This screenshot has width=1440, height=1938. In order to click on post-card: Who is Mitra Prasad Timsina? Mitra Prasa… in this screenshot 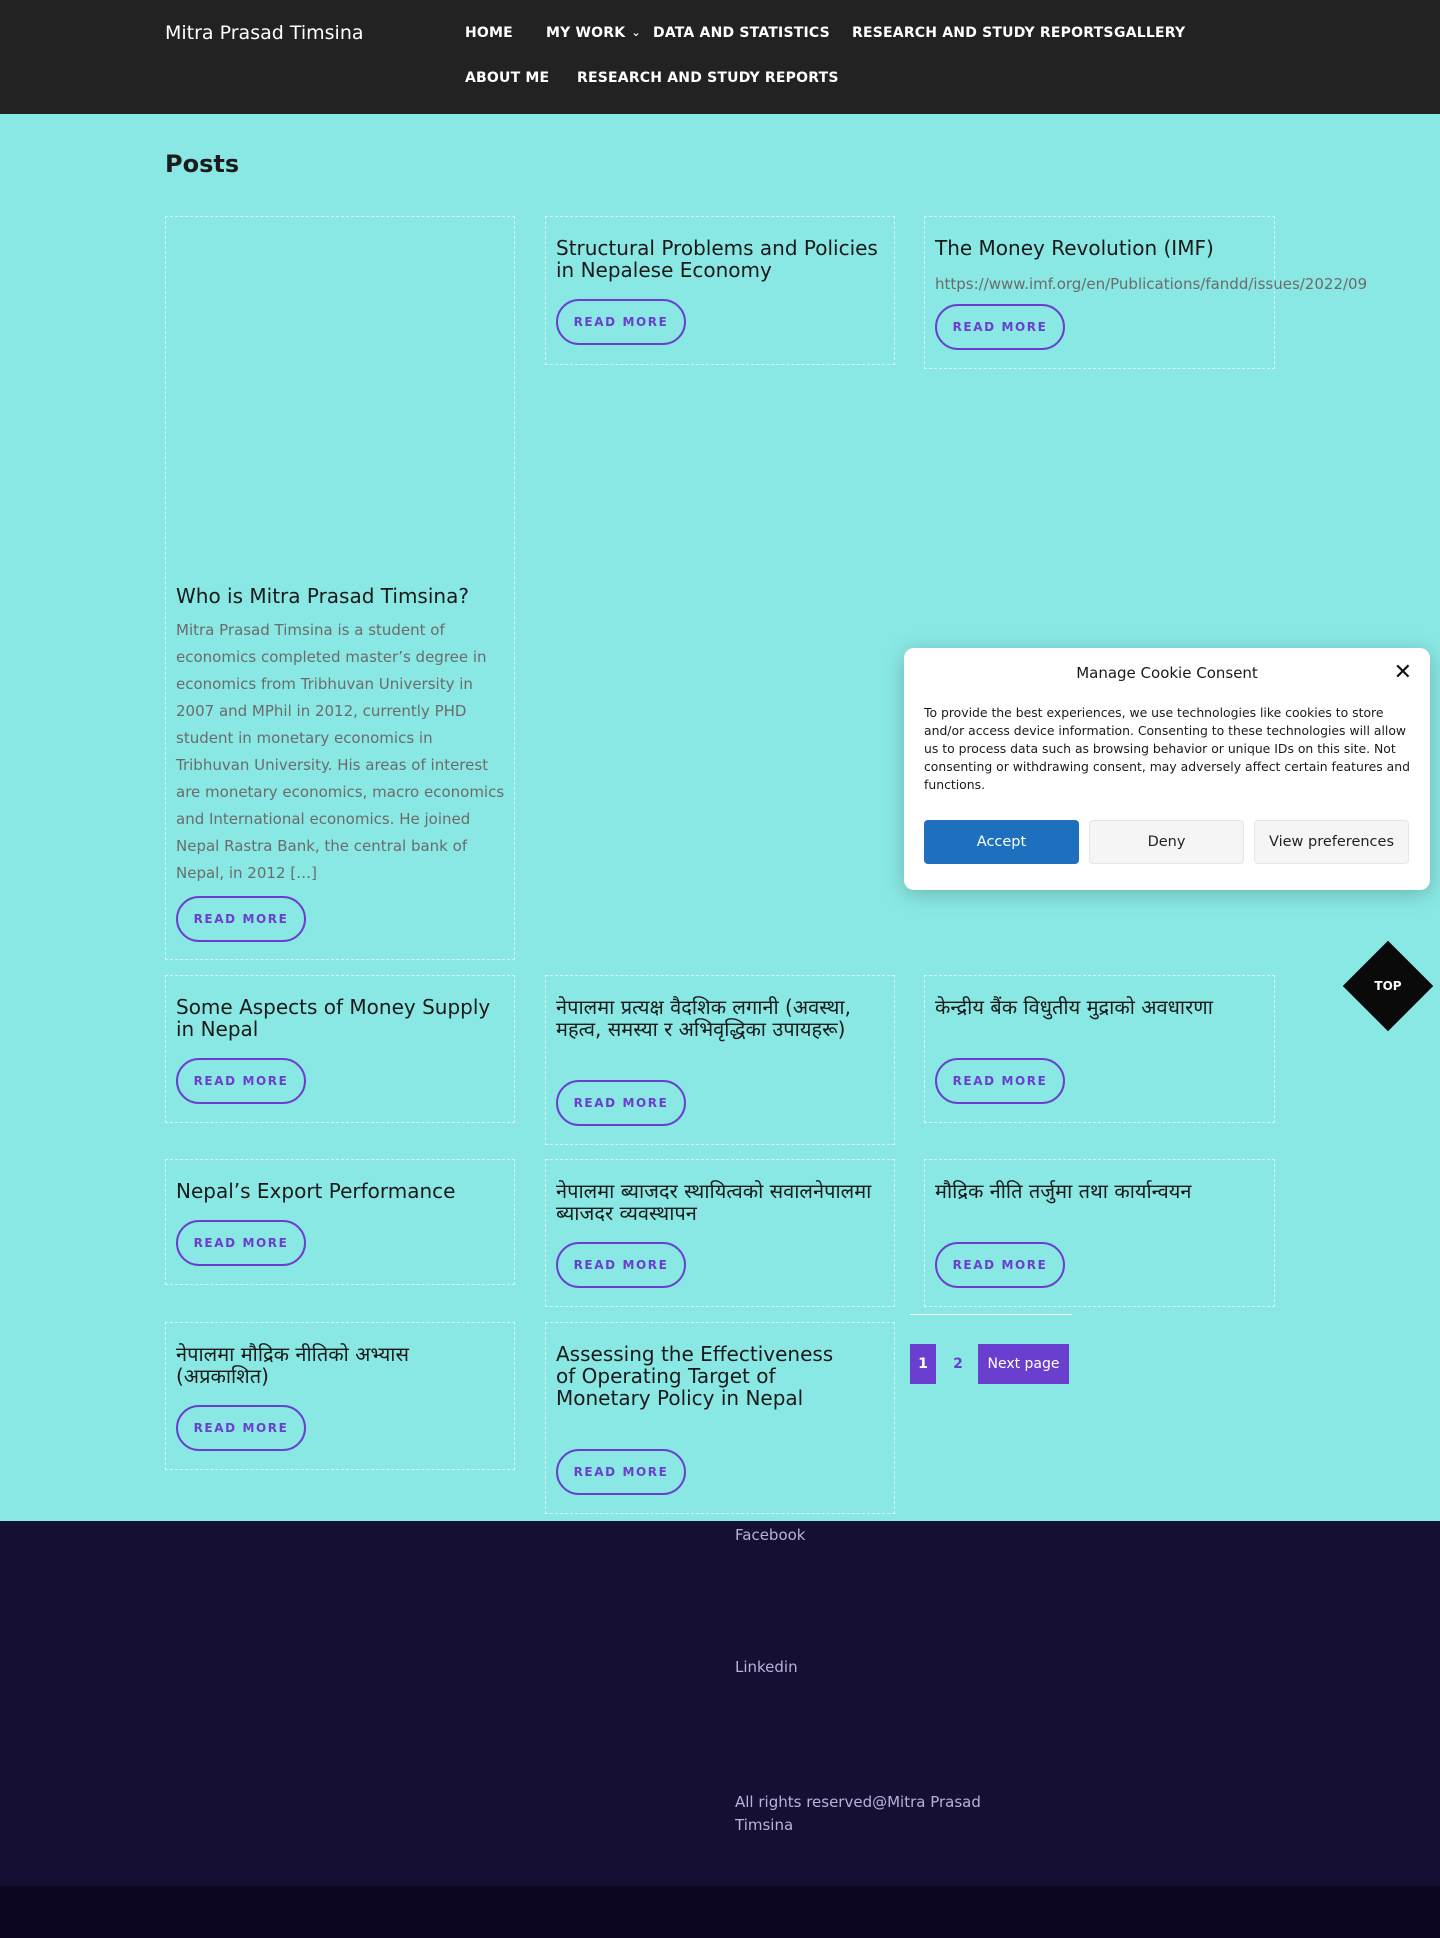, I will do `click(340, 588)`.